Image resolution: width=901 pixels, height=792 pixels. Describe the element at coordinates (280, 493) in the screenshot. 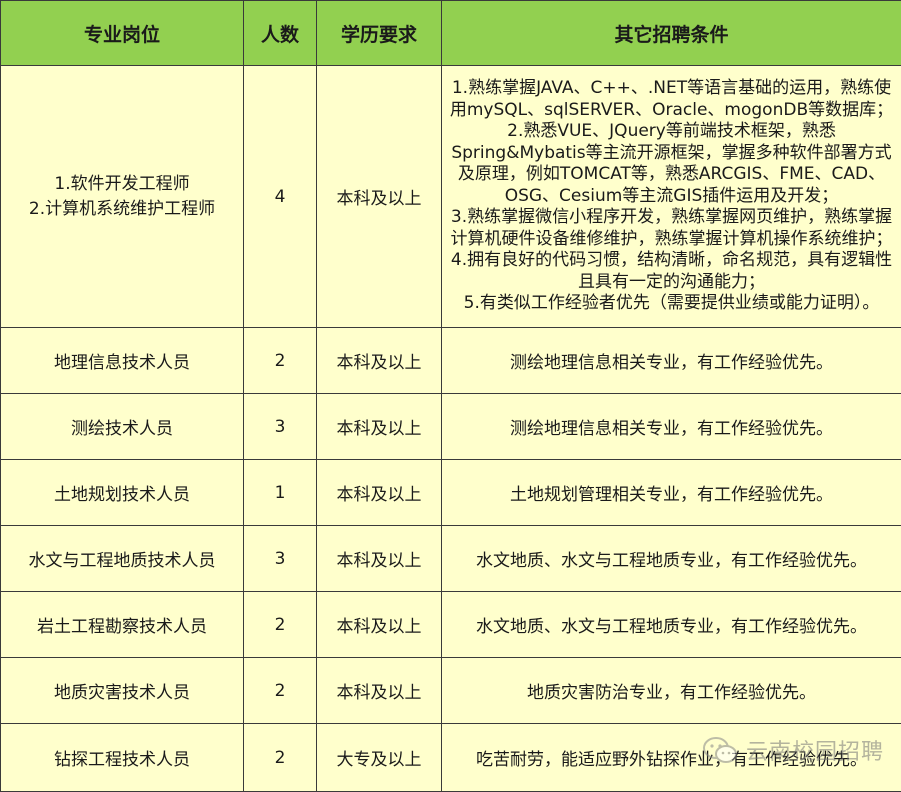

I see `count-cell: 1` at that location.